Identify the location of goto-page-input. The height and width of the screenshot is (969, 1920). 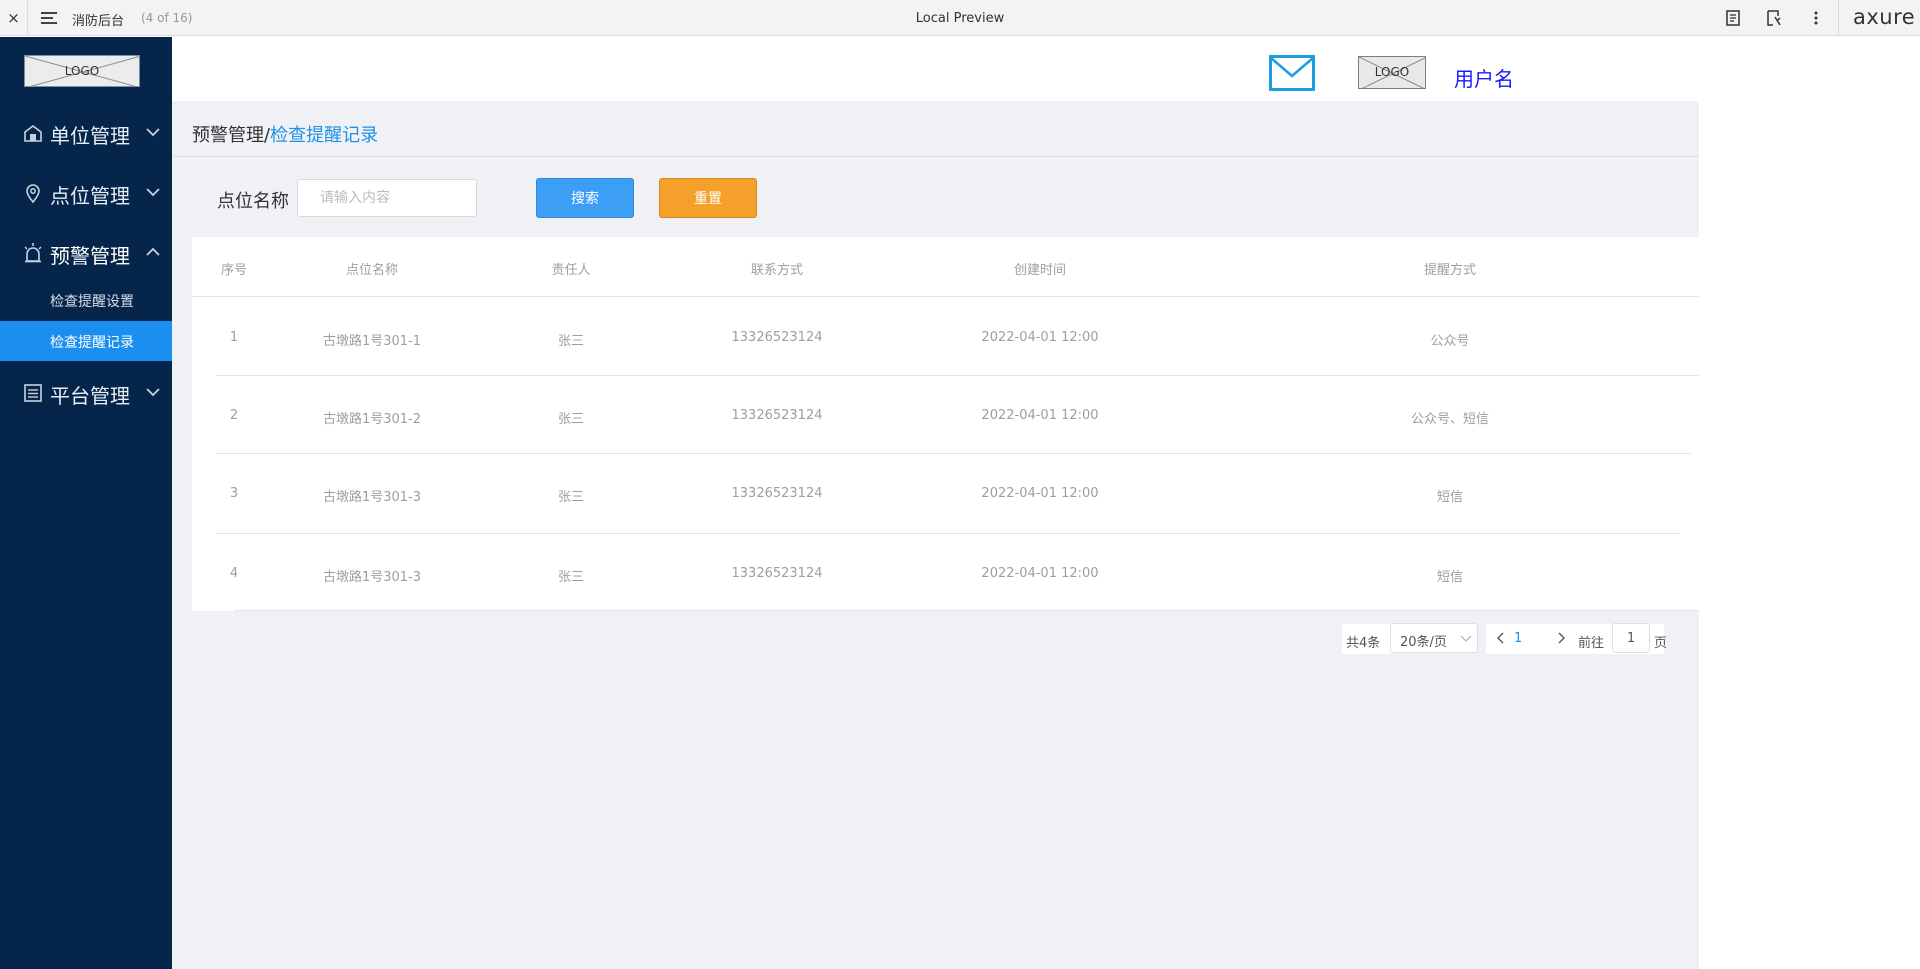
(1631, 638).